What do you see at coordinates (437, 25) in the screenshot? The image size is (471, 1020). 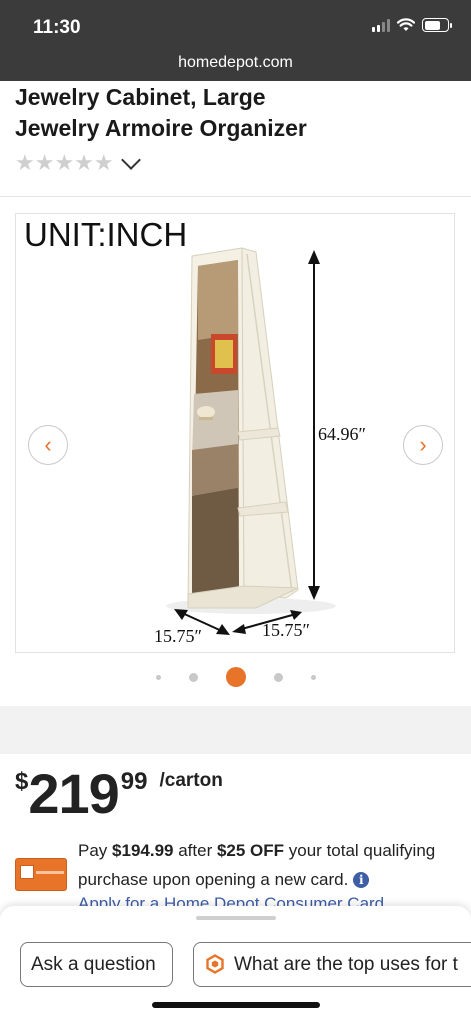 I see `battery-icon` at bounding box center [437, 25].